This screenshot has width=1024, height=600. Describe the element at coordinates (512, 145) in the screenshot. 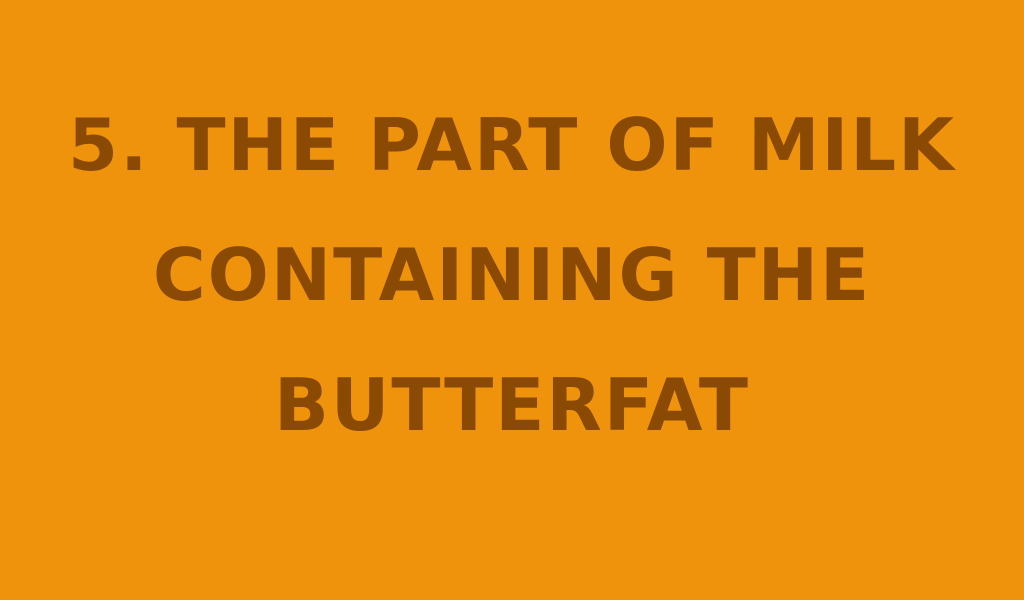

I see `clue-line-1: 5. THE PART OF MILK` at that location.